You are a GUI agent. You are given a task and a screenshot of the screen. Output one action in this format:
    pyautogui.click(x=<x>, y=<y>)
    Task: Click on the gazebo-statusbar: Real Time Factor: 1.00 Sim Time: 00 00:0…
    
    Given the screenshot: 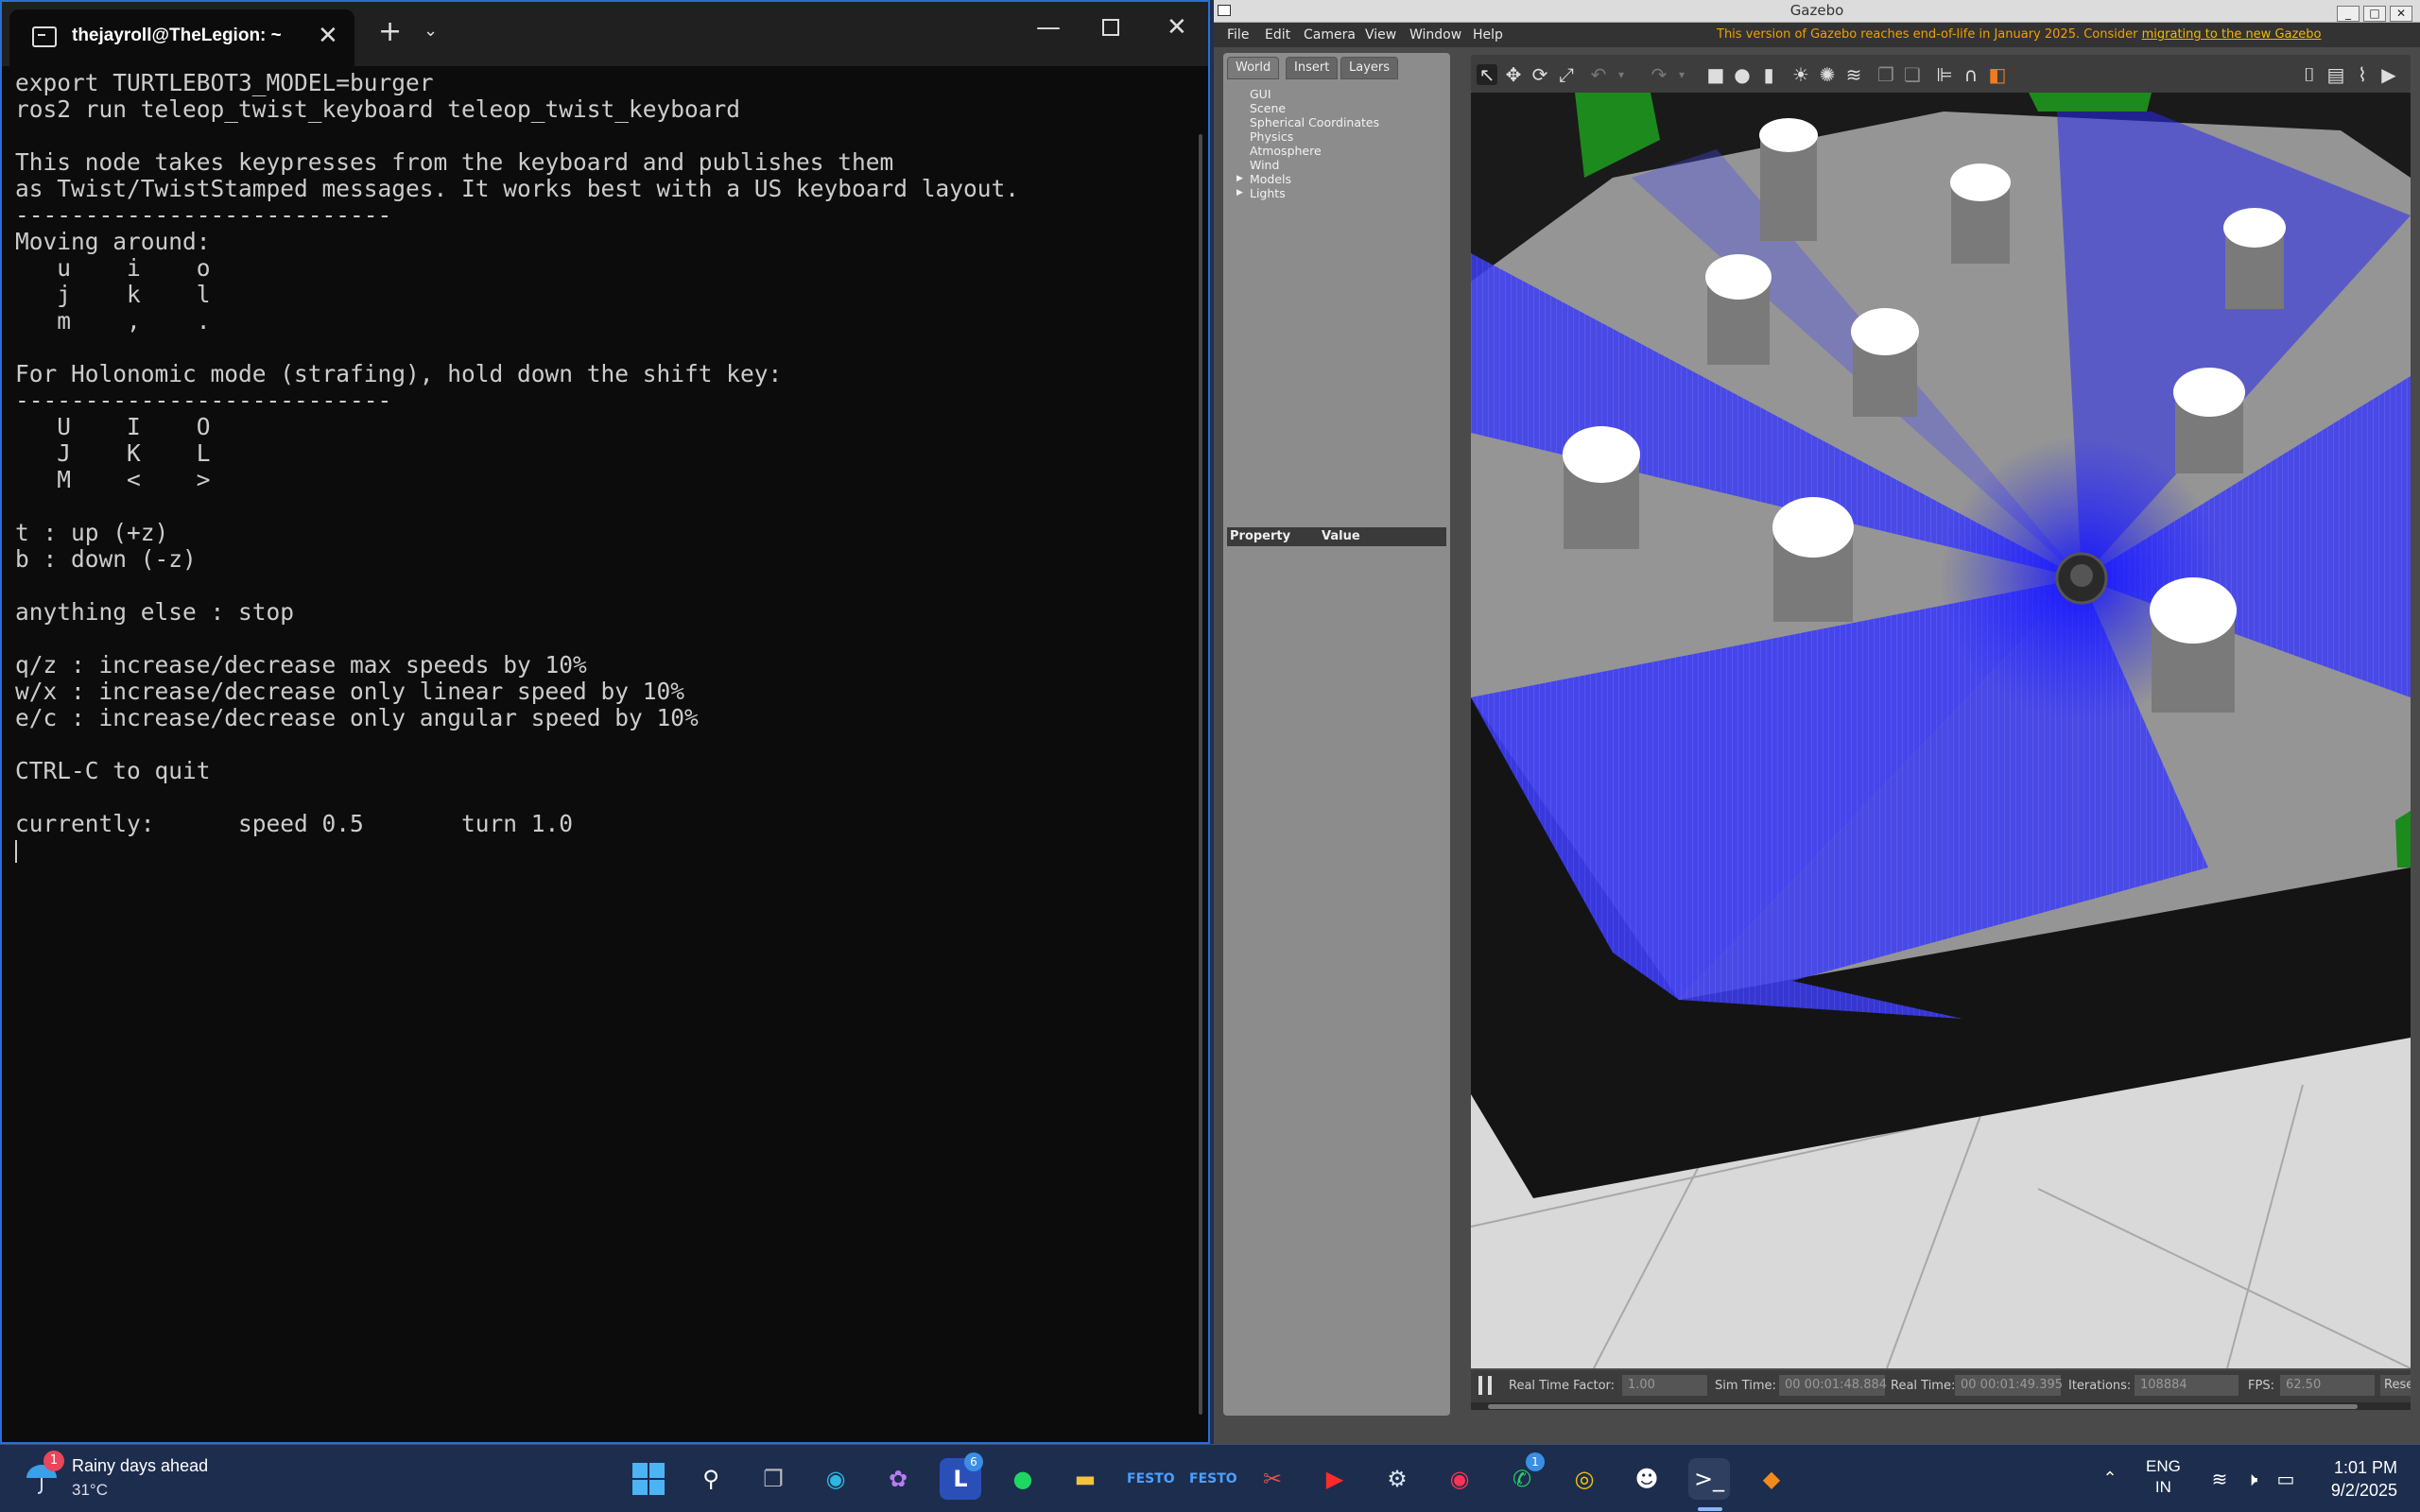 What is the action you would take?
    pyautogui.click(x=1941, y=1386)
    